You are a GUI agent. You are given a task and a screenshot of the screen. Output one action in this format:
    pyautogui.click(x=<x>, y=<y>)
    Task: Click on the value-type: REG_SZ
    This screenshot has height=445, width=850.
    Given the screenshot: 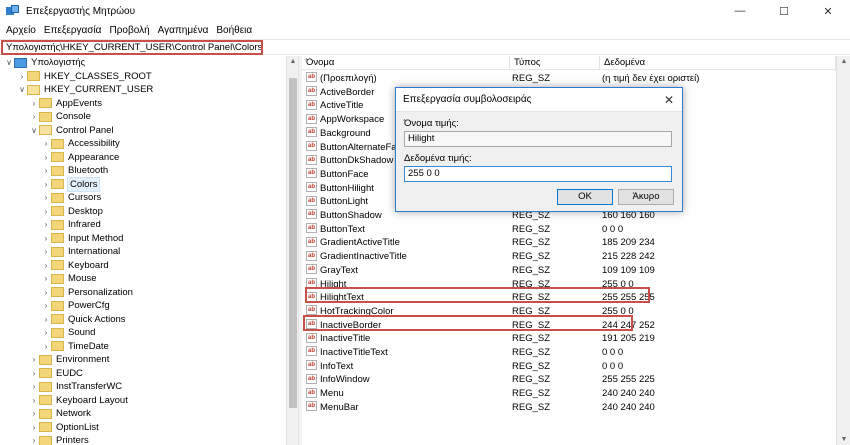 What is the action you would take?
    pyautogui.click(x=531, y=229)
    